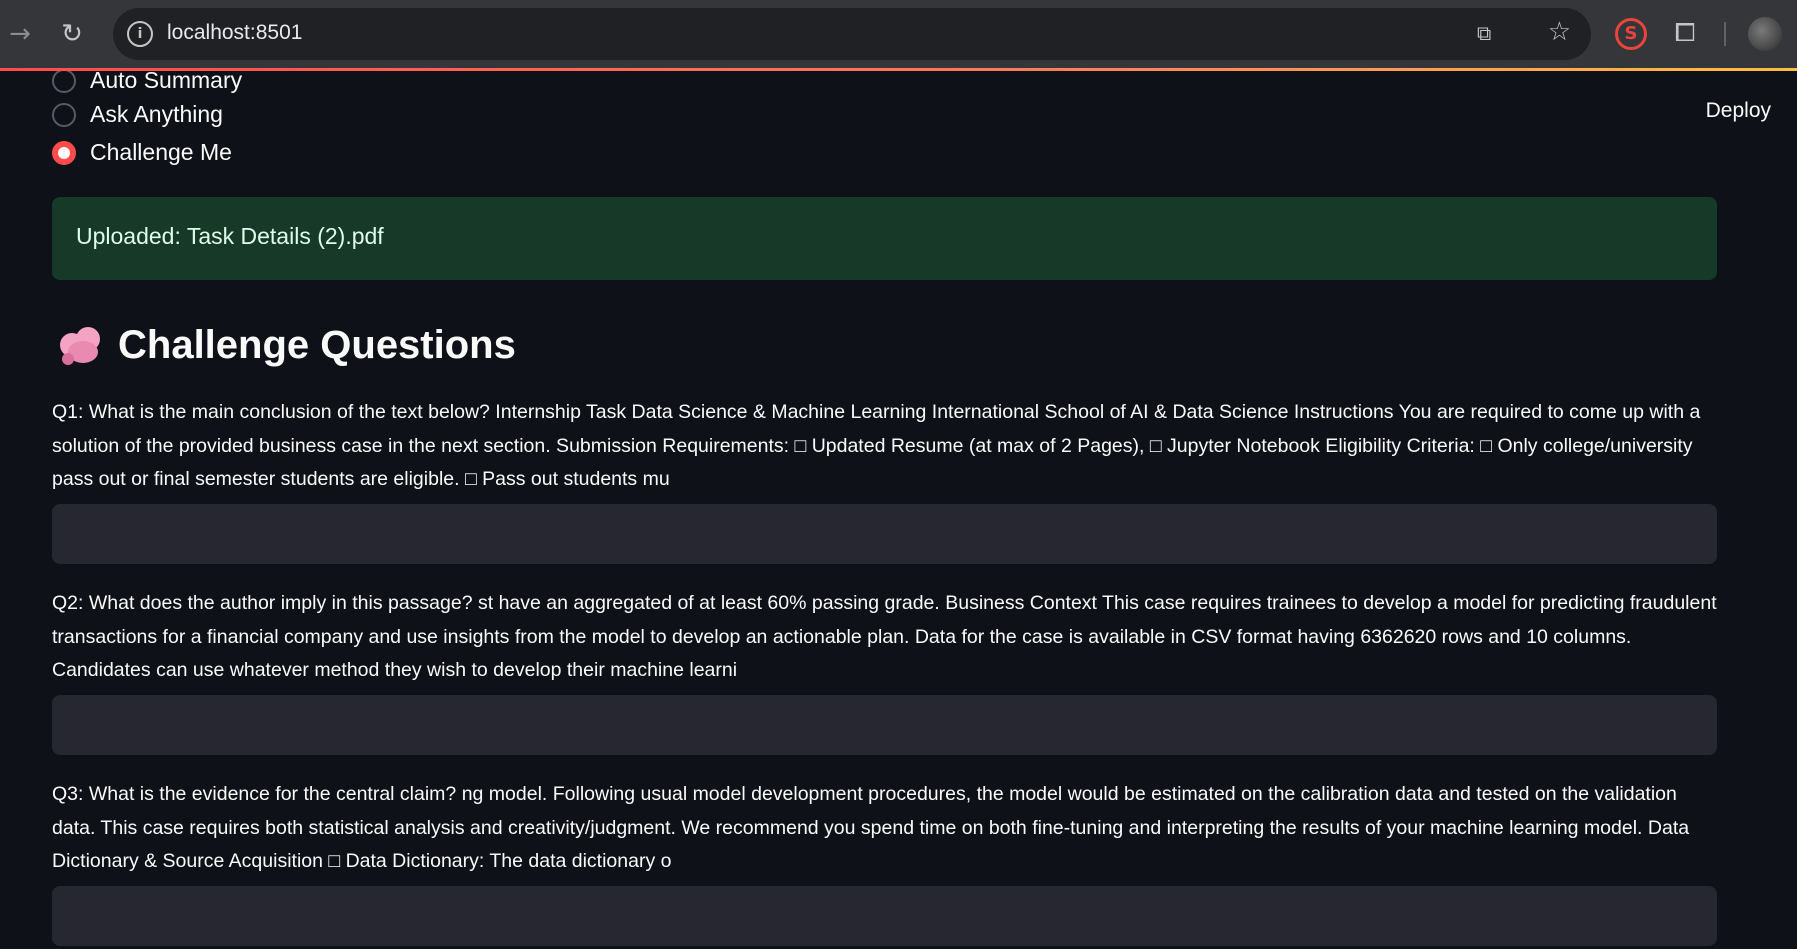 This screenshot has width=1797, height=949. Describe the element at coordinates (230, 236) in the screenshot. I see `upload-success-text: Uploaded: Task Details (2).pdf` at that location.